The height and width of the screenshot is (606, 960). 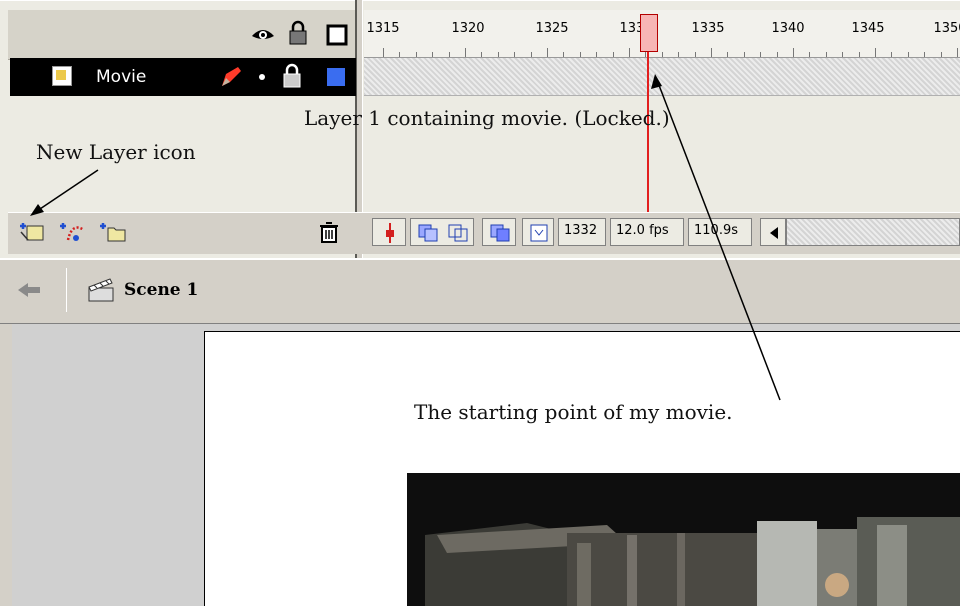 What do you see at coordinates (718, 240) in the screenshot?
I see `arrow-to-playhead` at bounding box center [718, 240].